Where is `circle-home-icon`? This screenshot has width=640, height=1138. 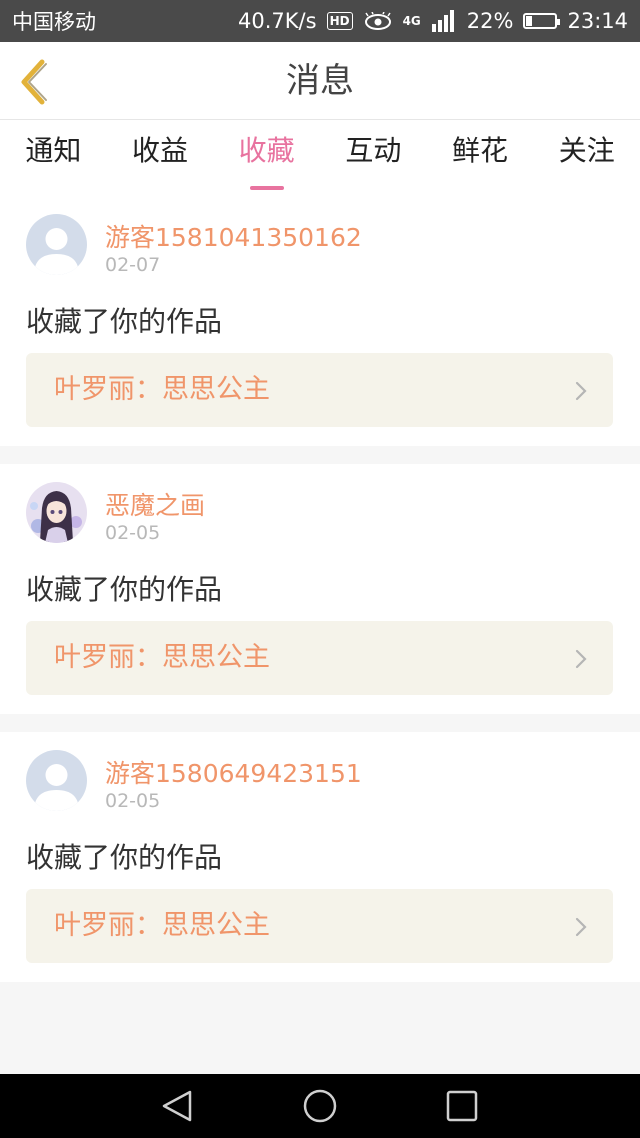
circle-home-icon is located at coordinates (320, 1106).